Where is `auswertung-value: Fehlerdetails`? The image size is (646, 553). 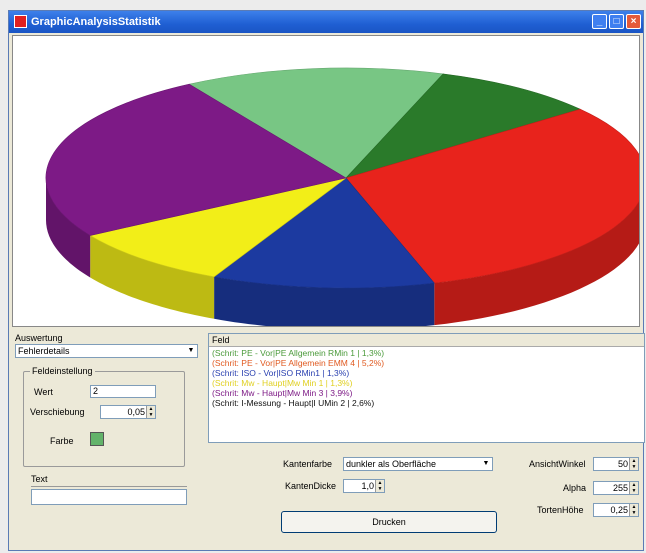 auswertung-value: Fehlerdetails is located at coordinates (44, 351).